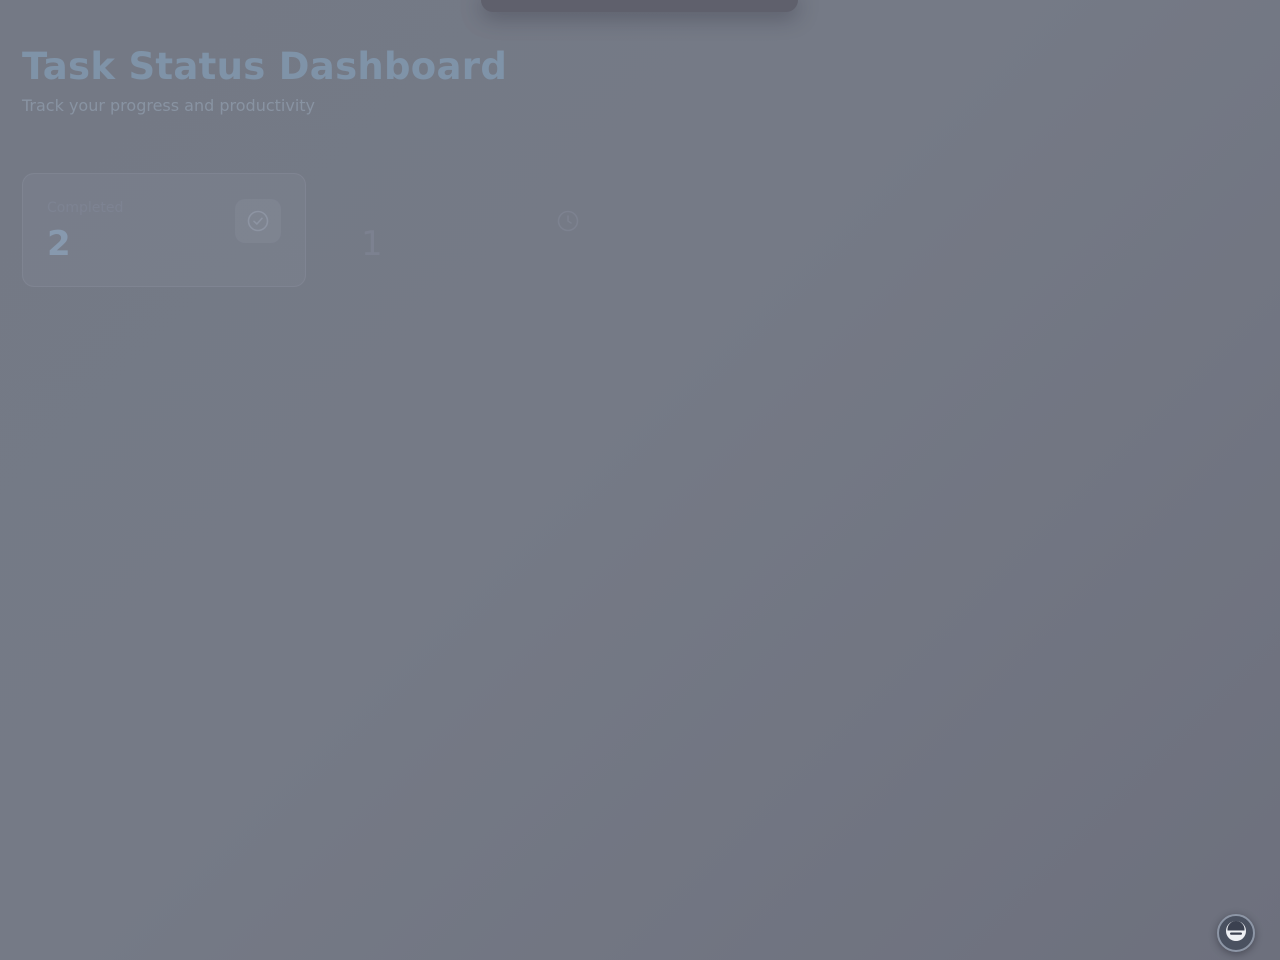 Image resolution: width=1280 pixels, height=960 pixels. I want to click on check-circle-icon, so click(258, 221).